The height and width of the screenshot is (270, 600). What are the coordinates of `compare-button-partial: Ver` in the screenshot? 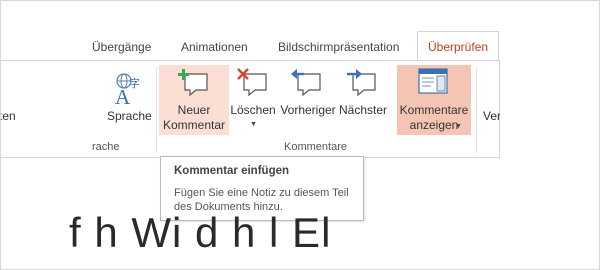 It's located at (490, 100).